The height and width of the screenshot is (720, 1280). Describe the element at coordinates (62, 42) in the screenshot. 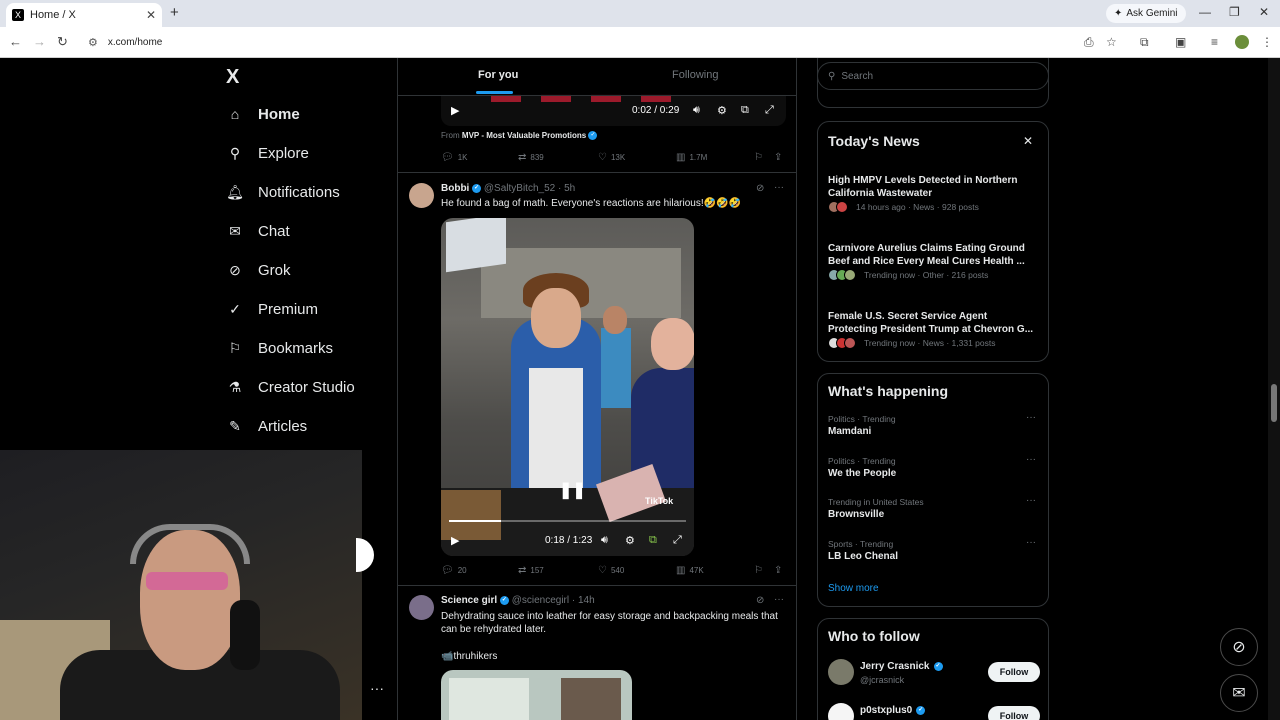

I see `reload-icon: ↻` at that location.